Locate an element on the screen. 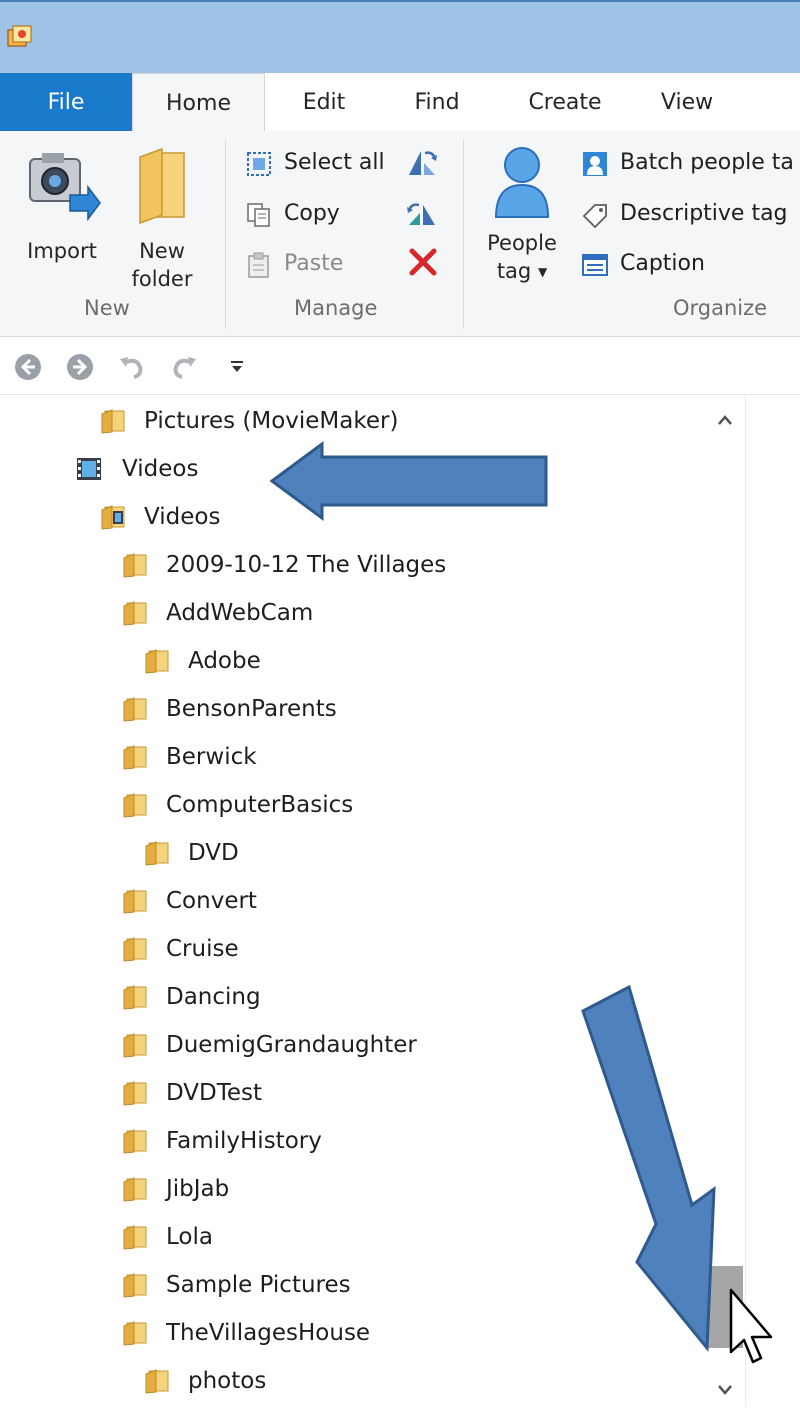  tree-item-label: ComputerBasics is located at coordinates (260, 805).